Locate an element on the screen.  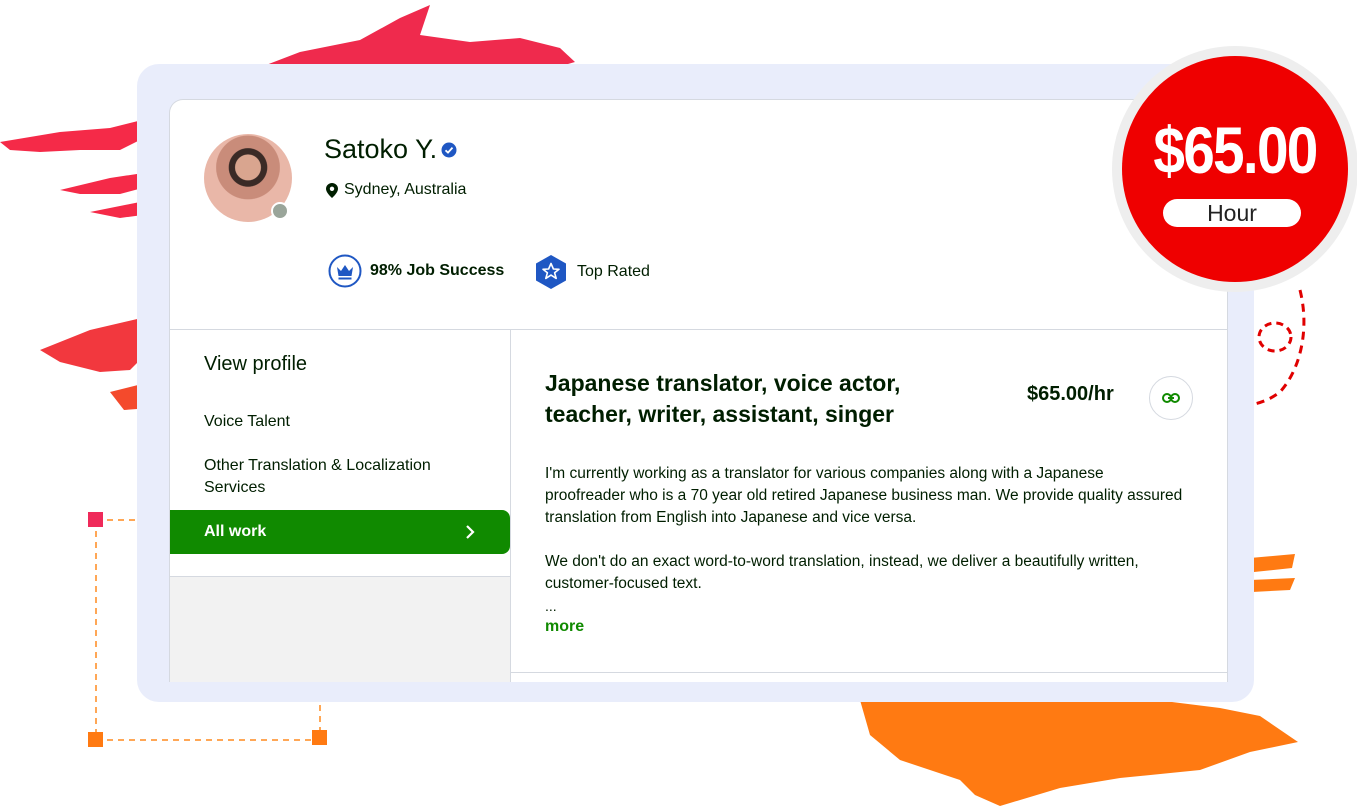
sidebar-item-label: All work is located at coordinates (235, 531).